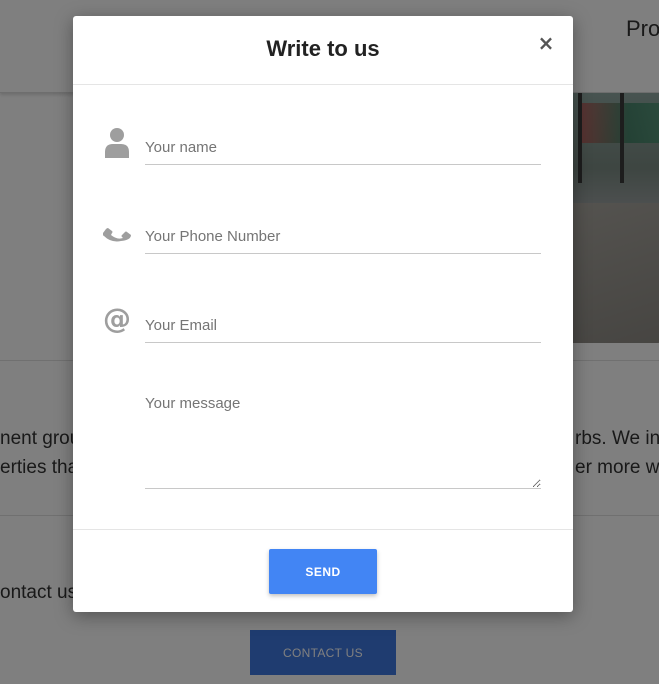 Image resolution: width=659 pixels, height=684 pixels. I want to click on modal-header: Write to us ×, so click(323, 50).